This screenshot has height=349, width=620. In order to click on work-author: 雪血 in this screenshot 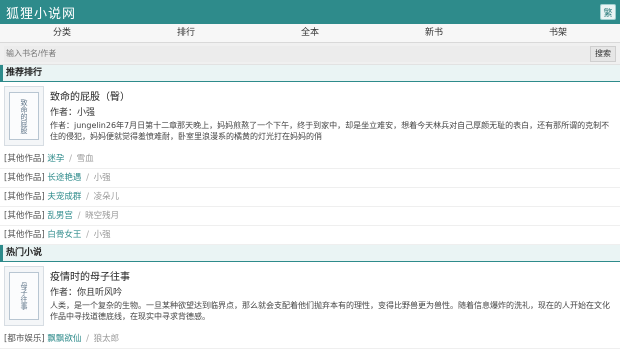, I will do `click(85, 159)`.